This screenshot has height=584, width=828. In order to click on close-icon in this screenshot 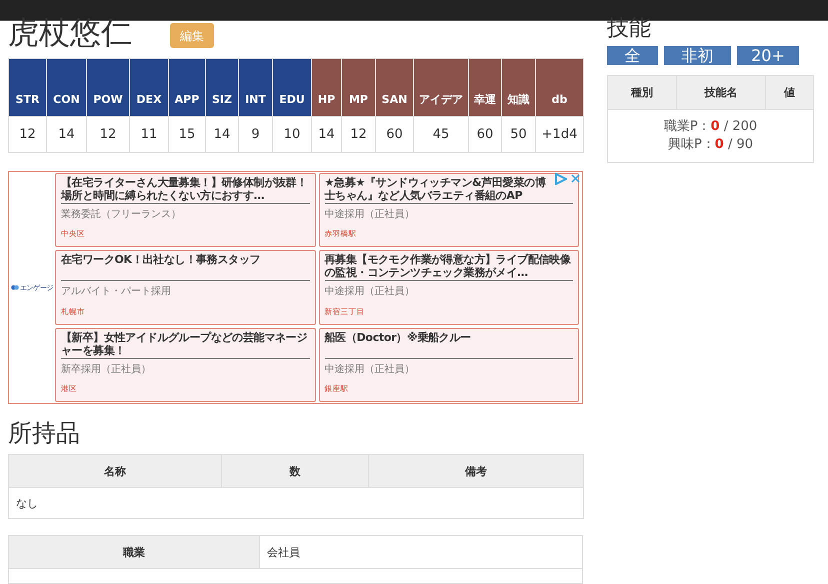, I will do `click(575, 178)`.